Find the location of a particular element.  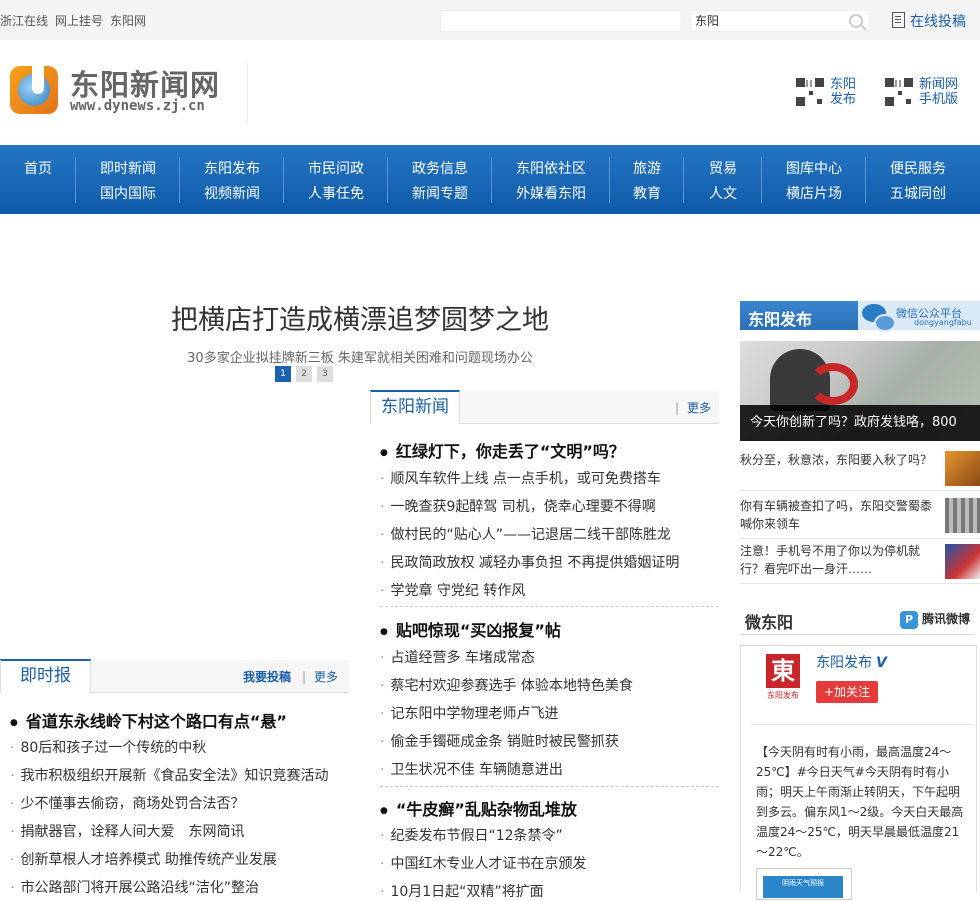

verified-badge: V is located at coordinates (881, 663).